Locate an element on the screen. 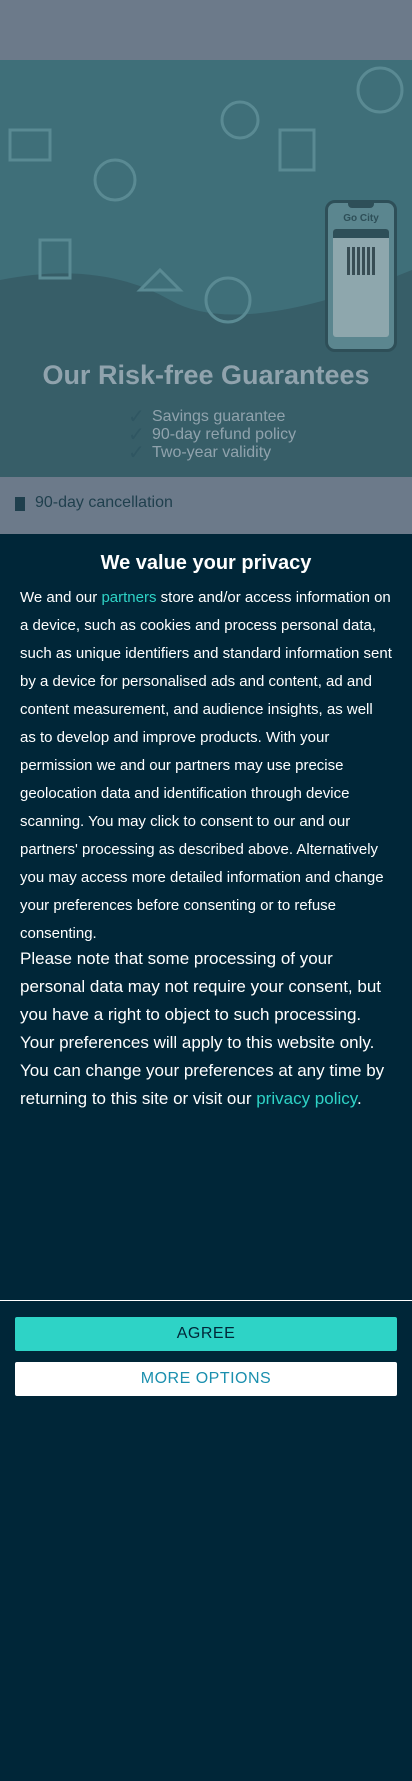  pass-header is located at coordinates (361, 233).